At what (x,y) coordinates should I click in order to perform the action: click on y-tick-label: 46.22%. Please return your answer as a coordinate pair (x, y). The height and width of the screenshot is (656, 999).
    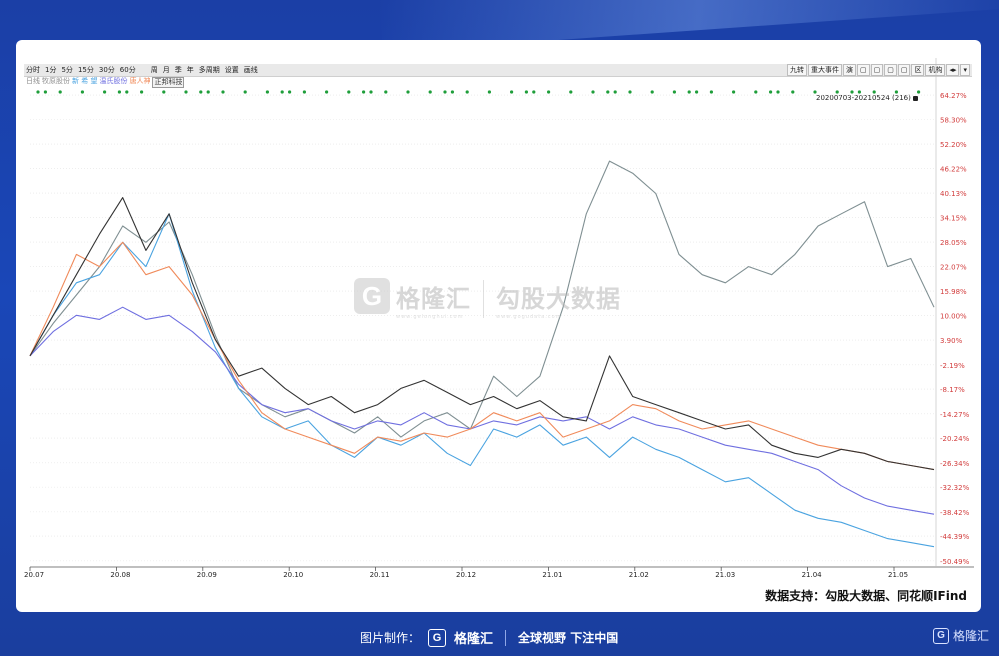
    Looking at the image, I should click on (953, 169).